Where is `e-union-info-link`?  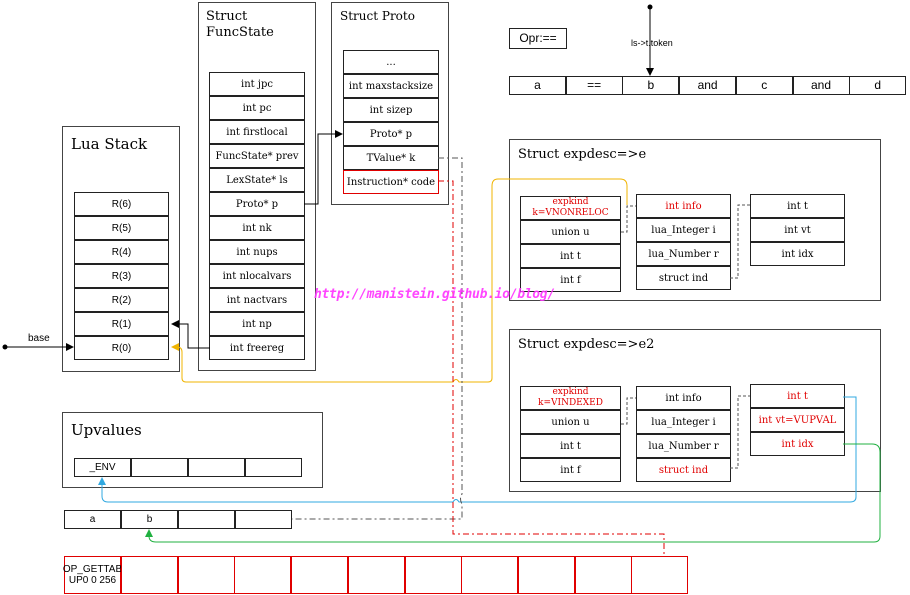
e-union-info-link is located at coordinates (628, 219).